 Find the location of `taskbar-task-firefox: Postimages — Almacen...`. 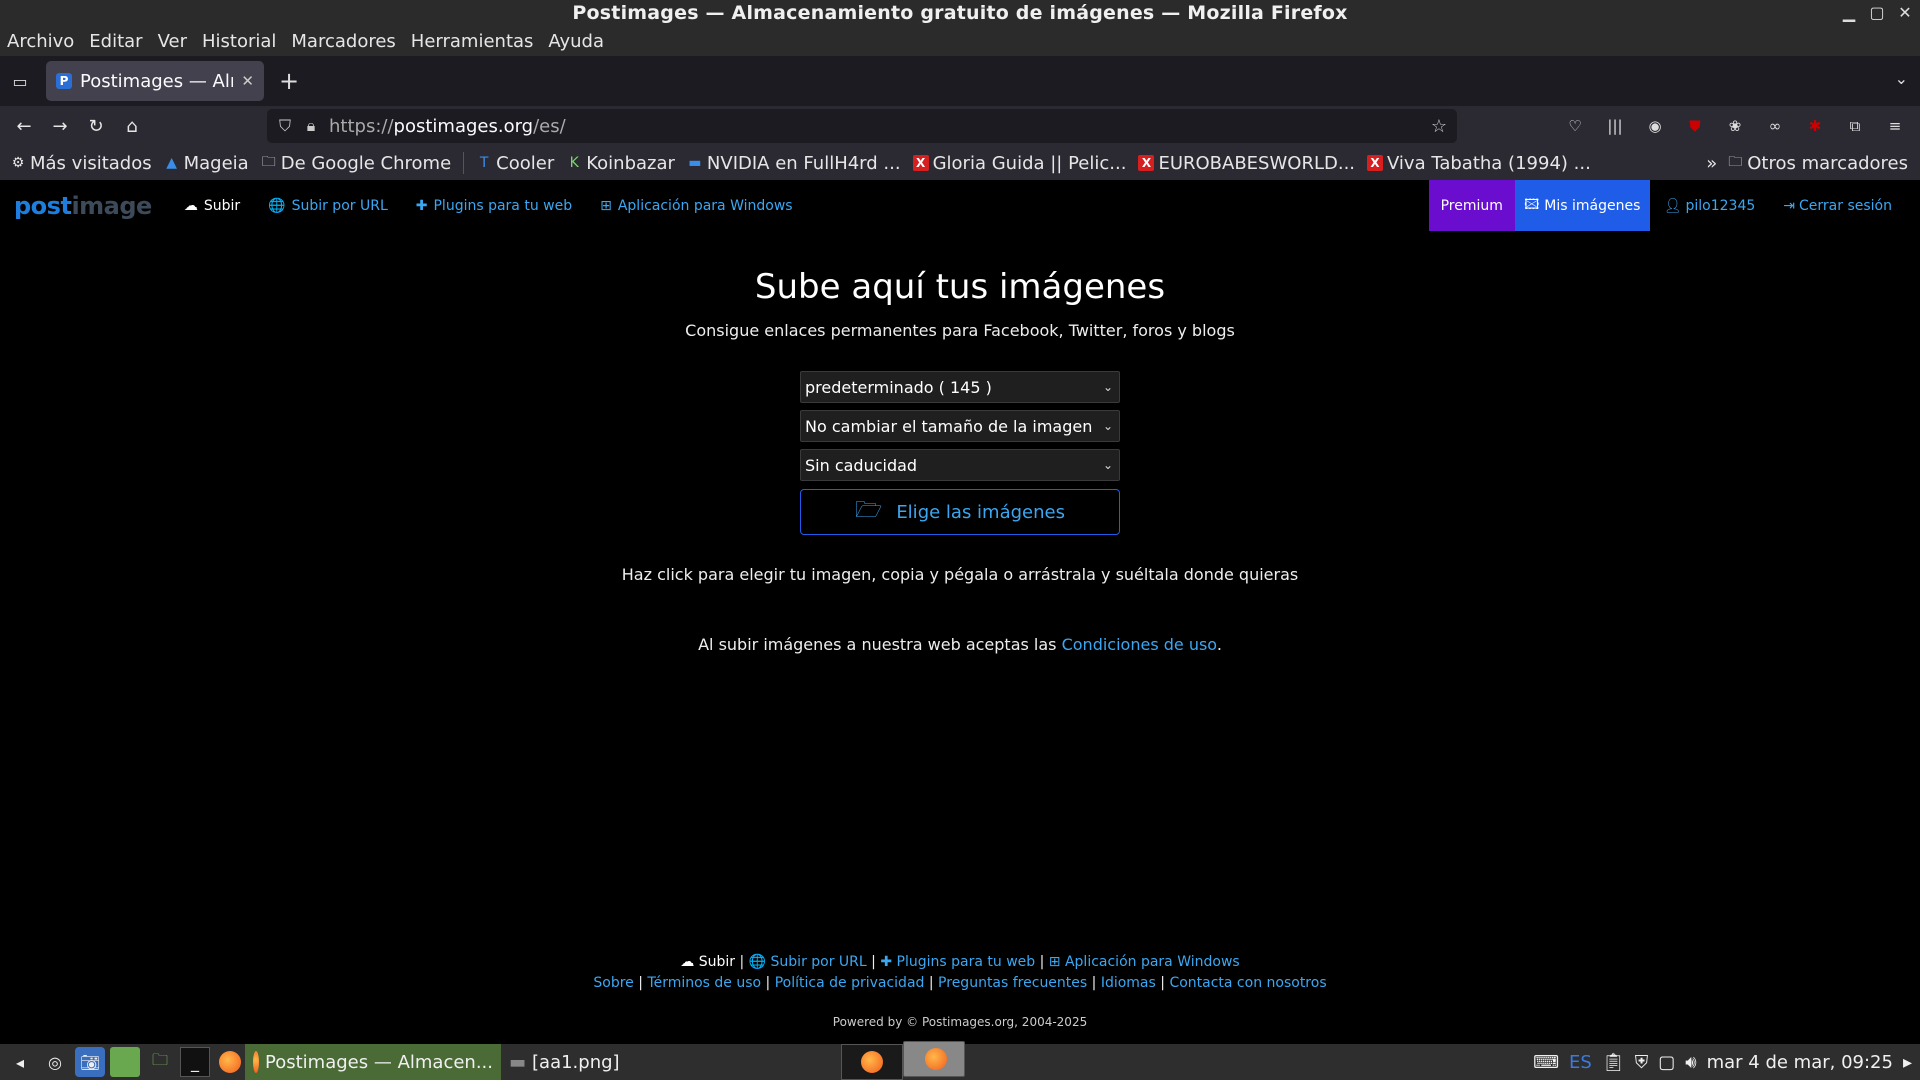

taskbar-task-firefox: Postimages — Almacen... is located at coordinates (373, 1062).